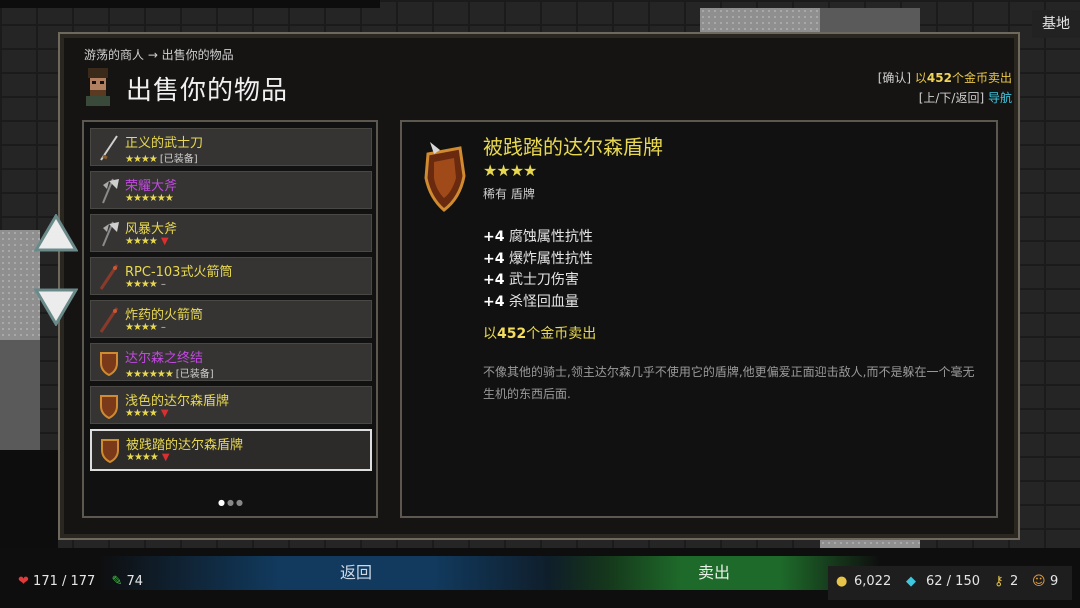 The width and height of the screenshot is (1080, 608). I want to click on stat-line: +4 杀怪回血量, so click(538, 303).